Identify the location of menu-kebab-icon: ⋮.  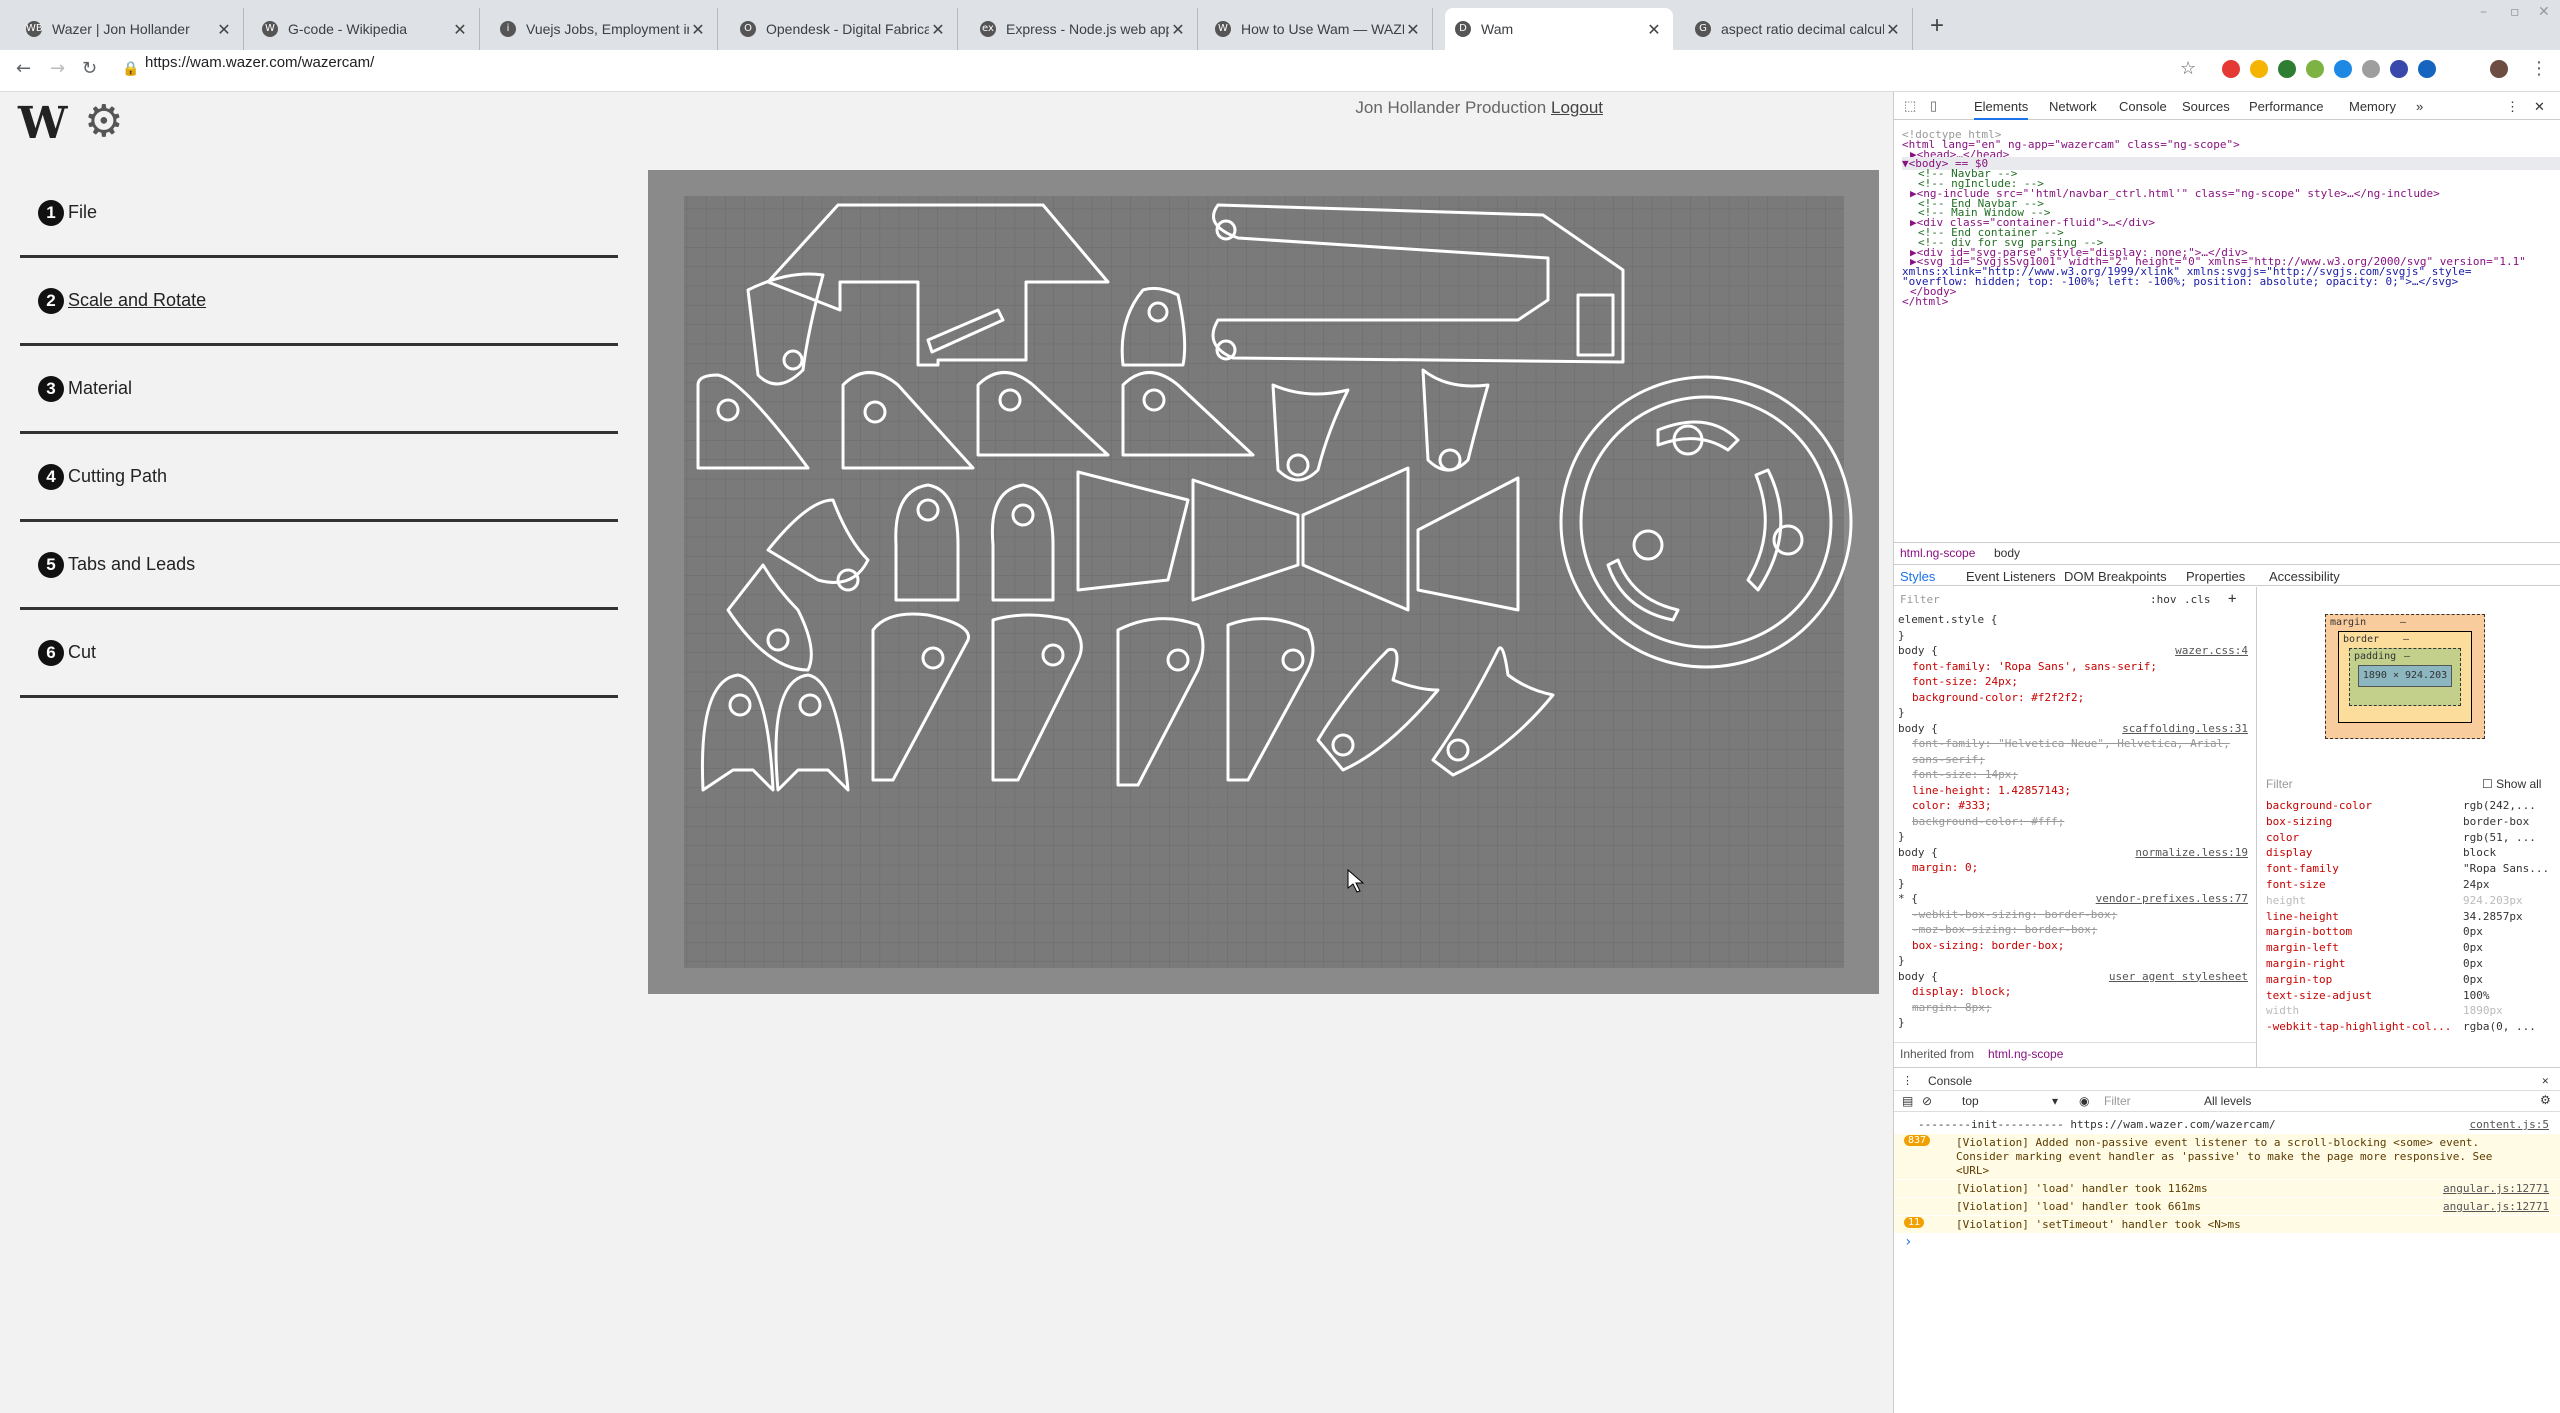
(2539, 68).